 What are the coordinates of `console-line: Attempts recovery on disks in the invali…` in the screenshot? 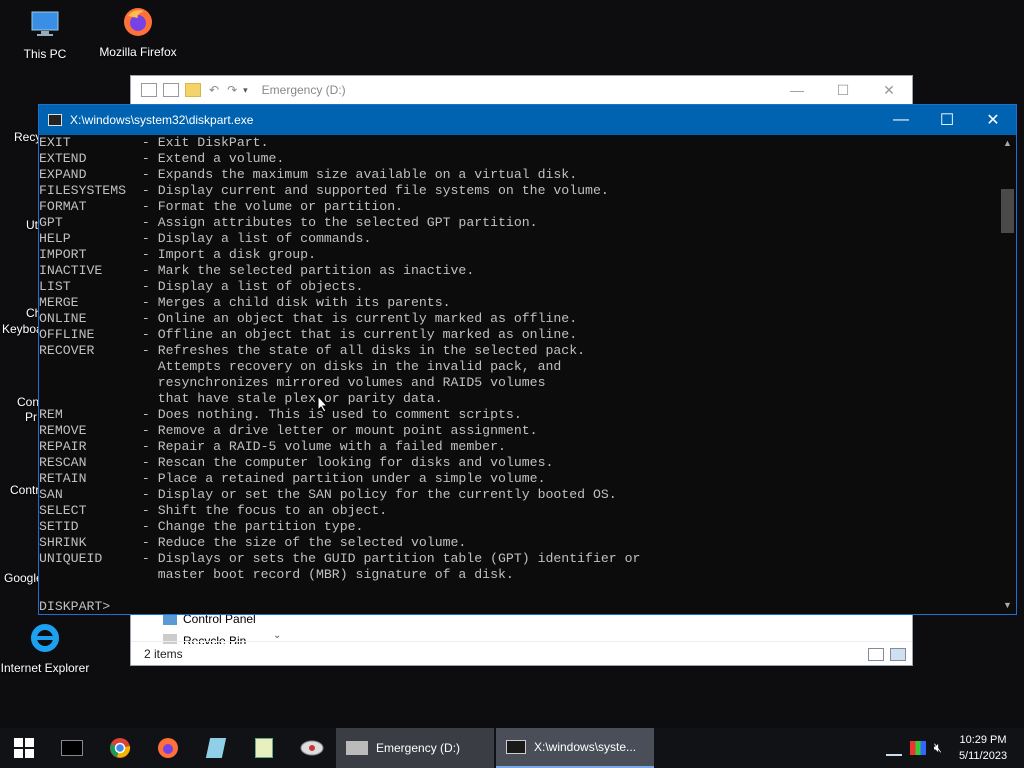 It's located at (300, 366).